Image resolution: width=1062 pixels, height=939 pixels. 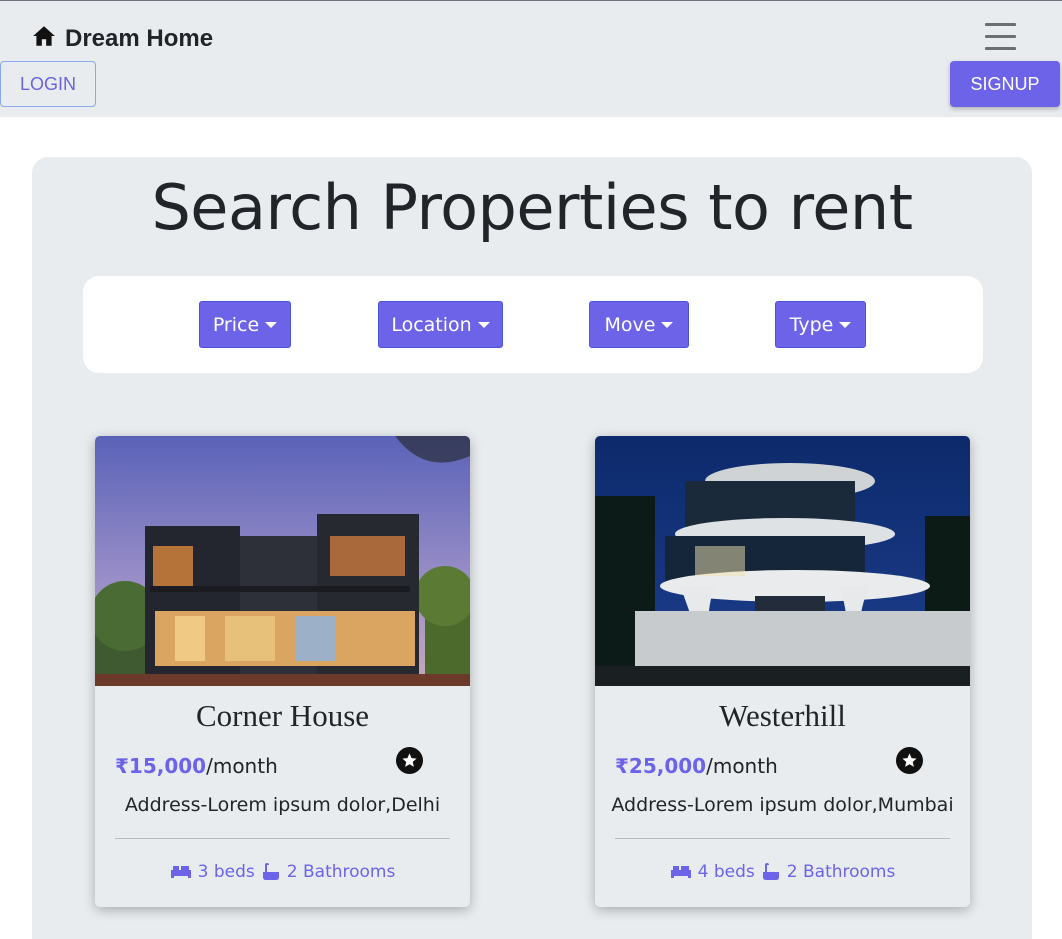 I want to click on type-filter-label: Type, so click(x=811, y=324).